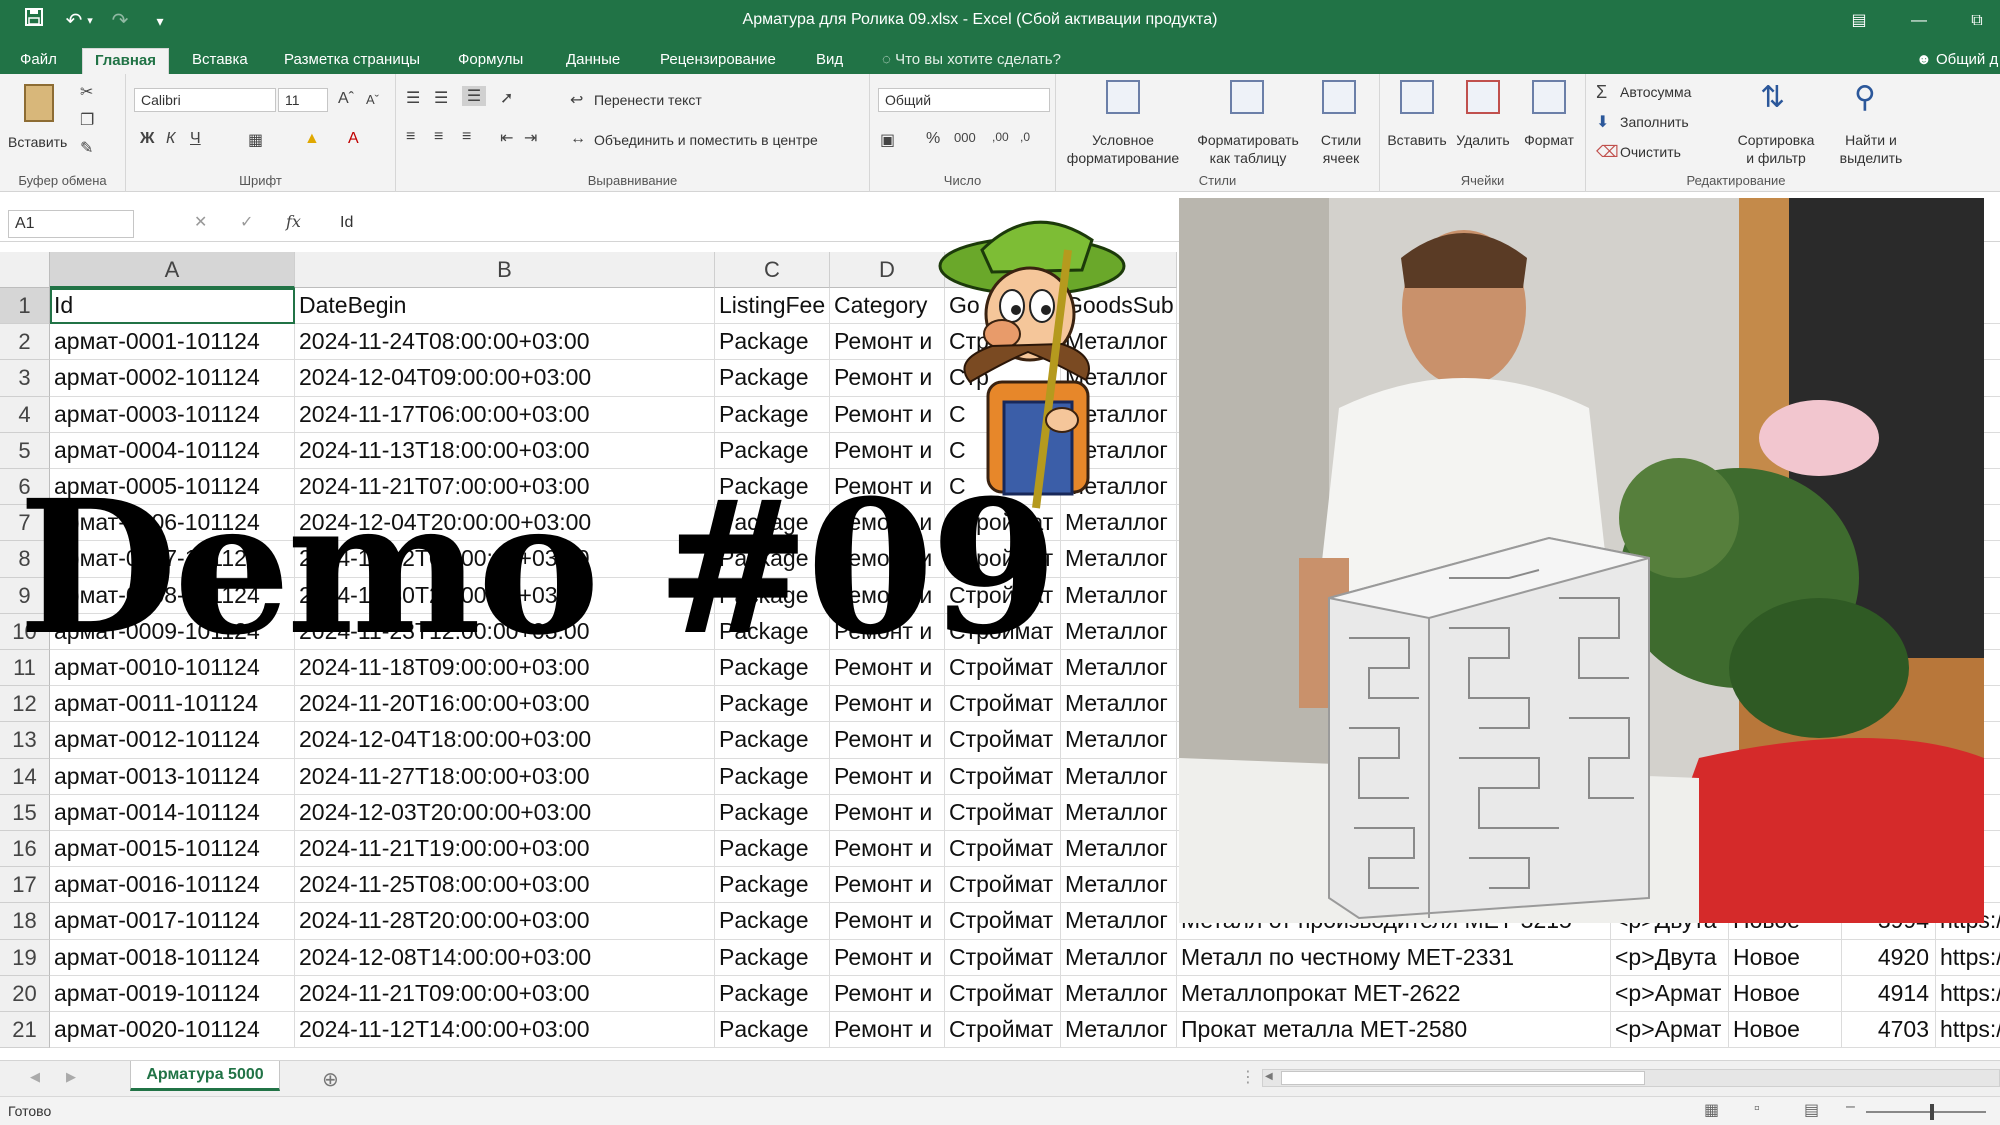  I want to click on cell-k: https:/, so click(1968, 994).